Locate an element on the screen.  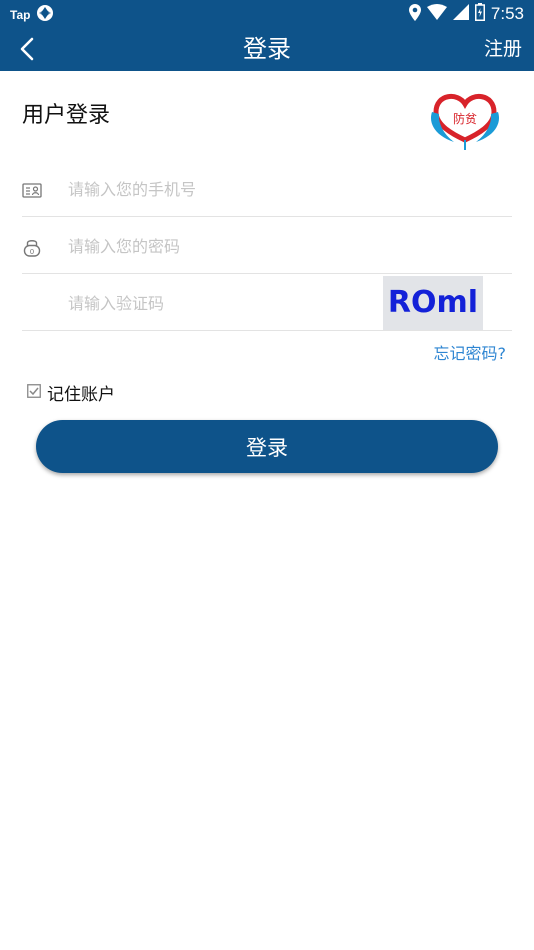
status-bar-left: Tap is located at coordinates (32, 15).